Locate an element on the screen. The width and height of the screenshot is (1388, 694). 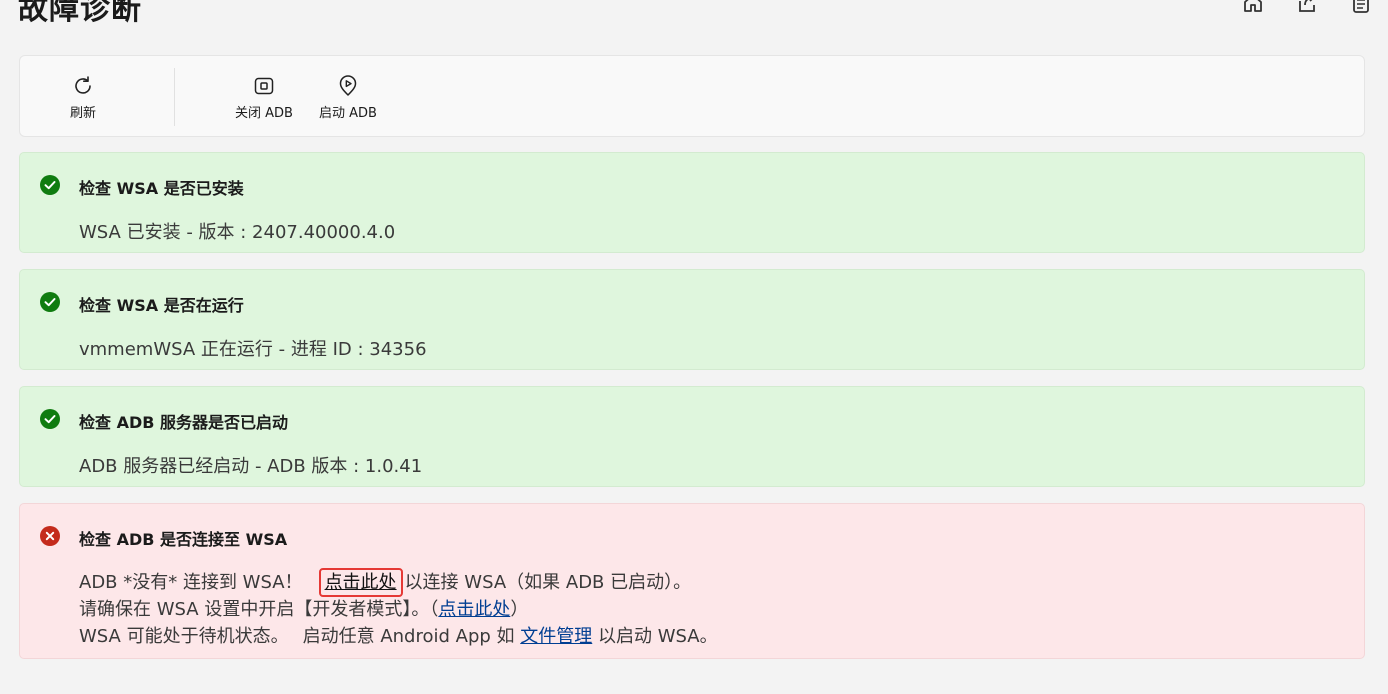
detail-text: 请确保在 WSA 设置中开启【开发者模式】。（ is located at coordinates (259, 609).